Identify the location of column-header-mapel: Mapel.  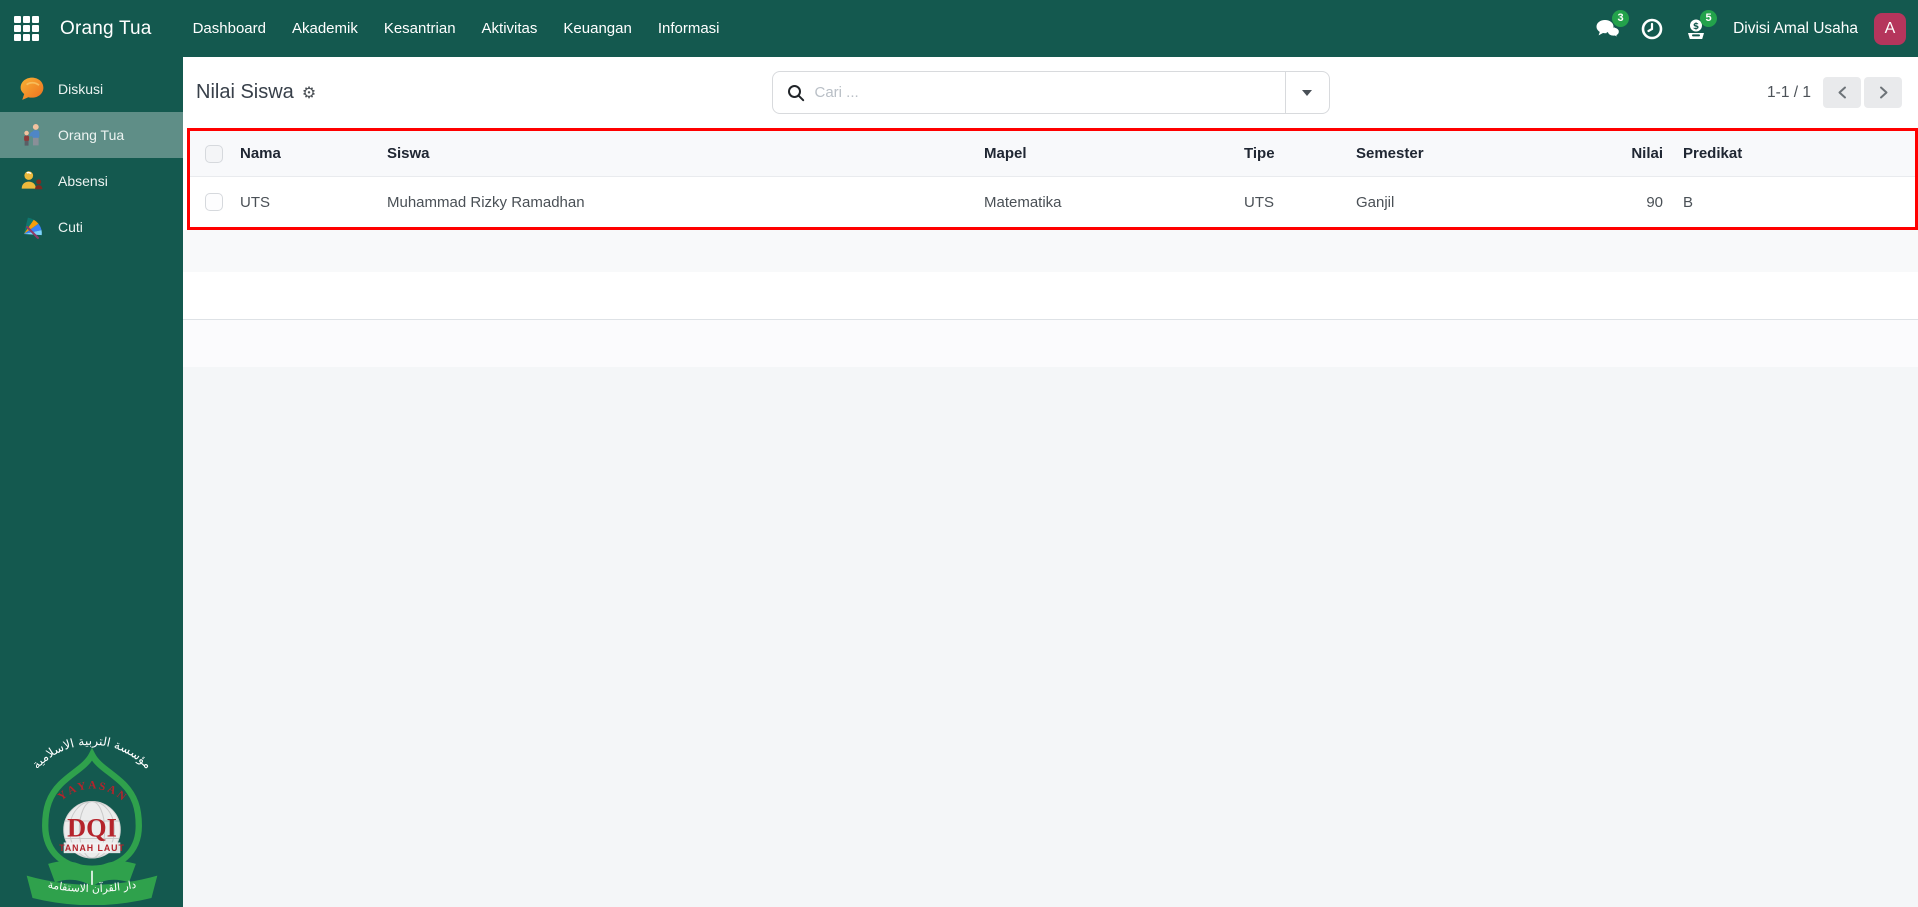
(1114, 153).